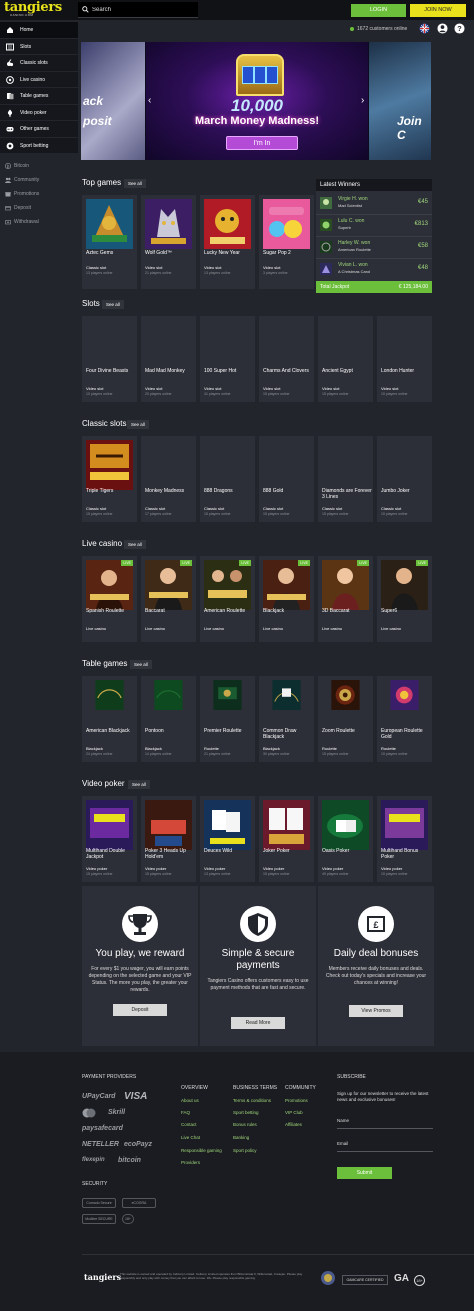 This screenshot has width=474, height=1311. I want to click on chevron-left-icon: ‹, so click(151, 101).